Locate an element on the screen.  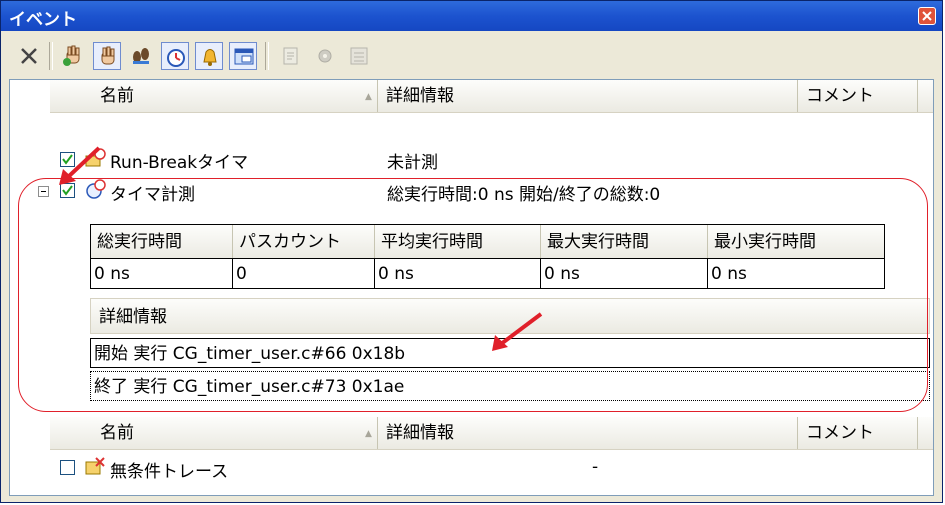
window-title: イベント is located at coordinates (43, 20).